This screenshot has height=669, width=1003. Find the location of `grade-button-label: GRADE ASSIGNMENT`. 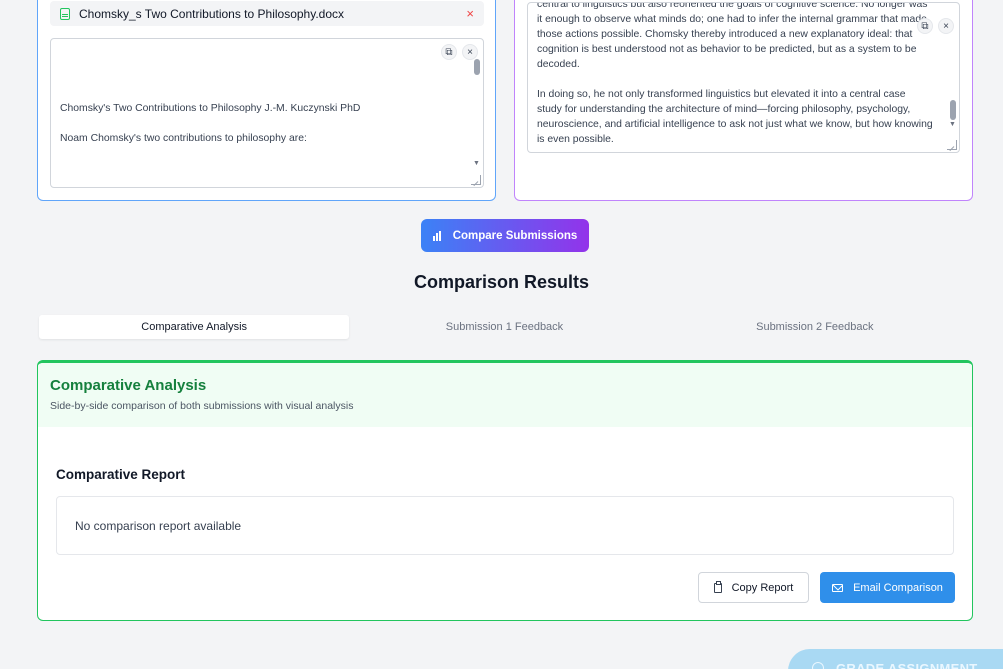

grade-button-label: GRADE ASSIGNMENT is located at coordinates (907, 665).